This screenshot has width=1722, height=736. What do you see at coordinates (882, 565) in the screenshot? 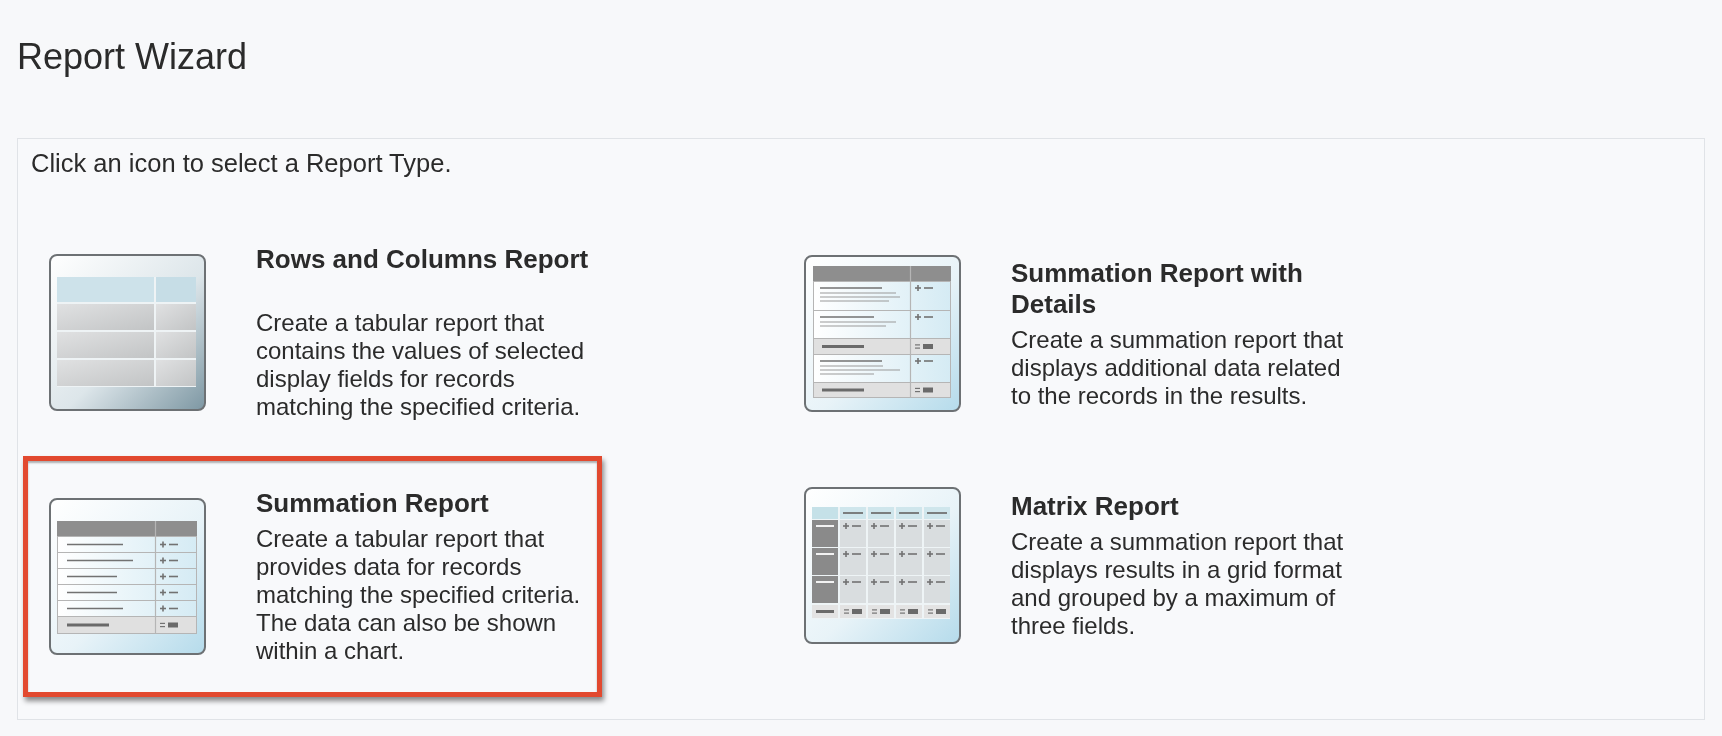
I see `matrix-grid-icon` at bounding box center [882, 565].